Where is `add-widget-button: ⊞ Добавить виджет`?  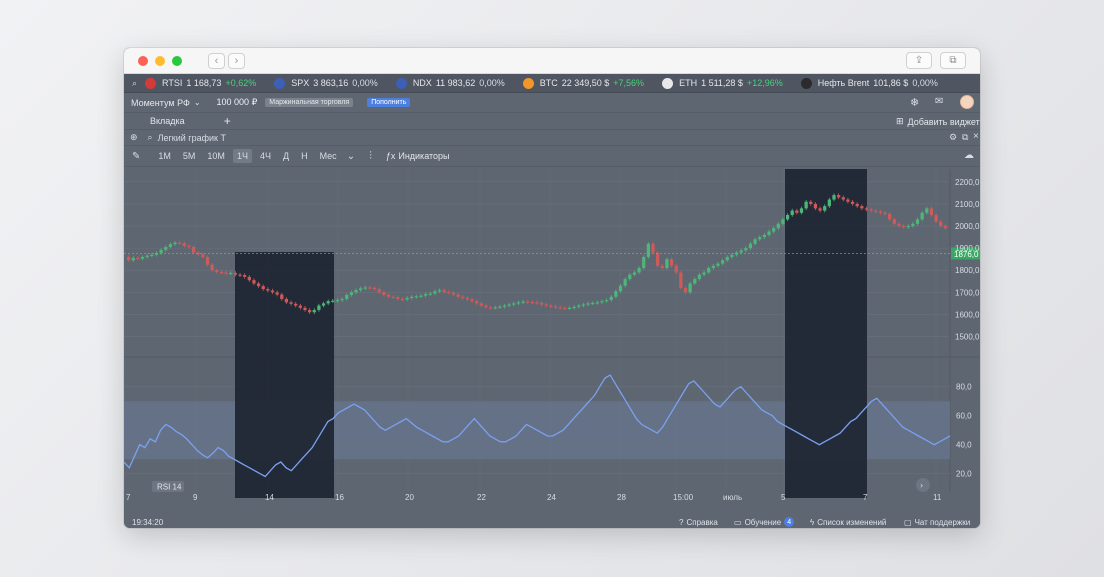
add-widget-button: ⊞ Добавить виджет is located at coordinates (938, 121).